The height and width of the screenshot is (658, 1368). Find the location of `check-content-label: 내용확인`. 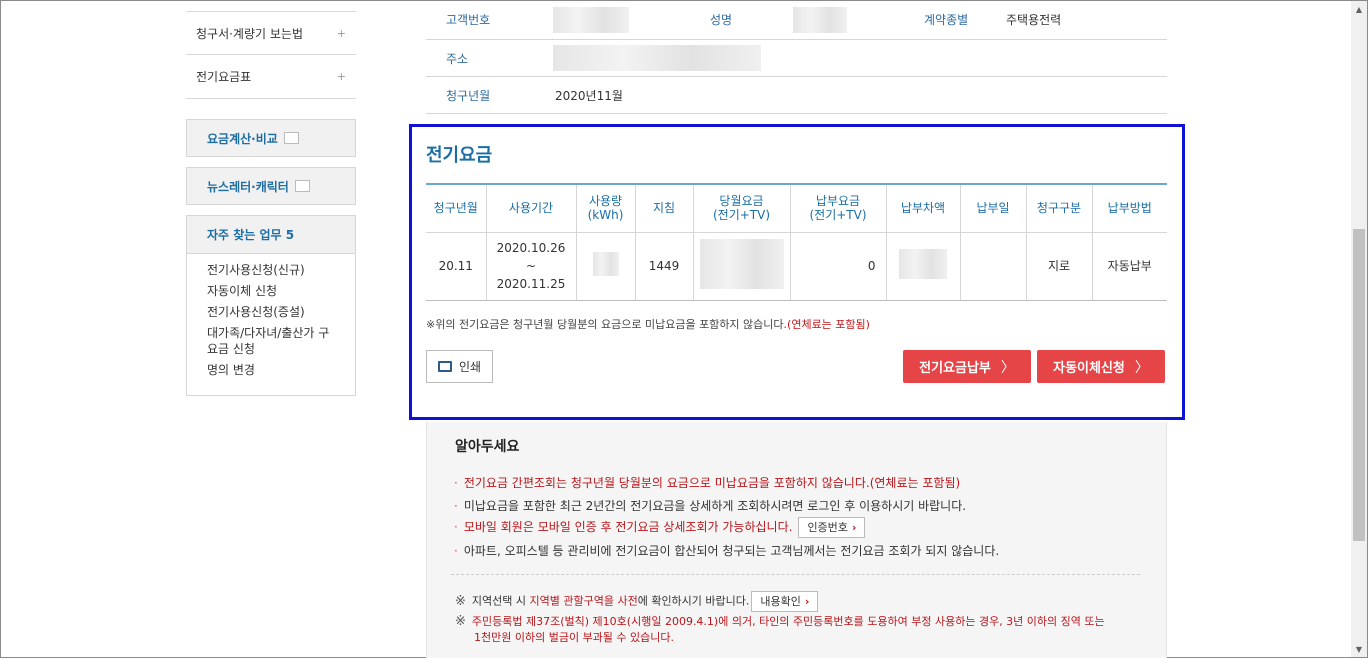

check-content-label: 내용확인 is located at coordinates (780, 601).